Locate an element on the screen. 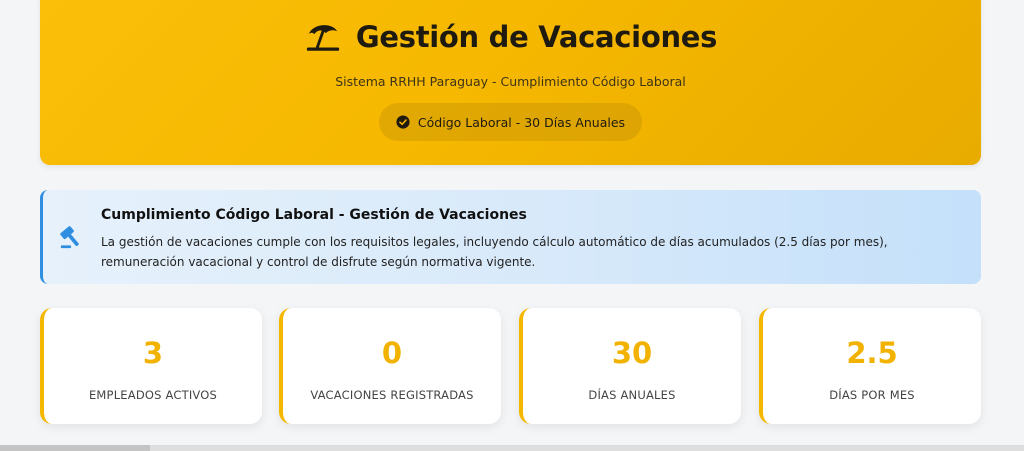 The width and height of the screenshot is (1024, 451). stat-label: VACACIONES REGISTRADAS is located at coordinates (392, 395).